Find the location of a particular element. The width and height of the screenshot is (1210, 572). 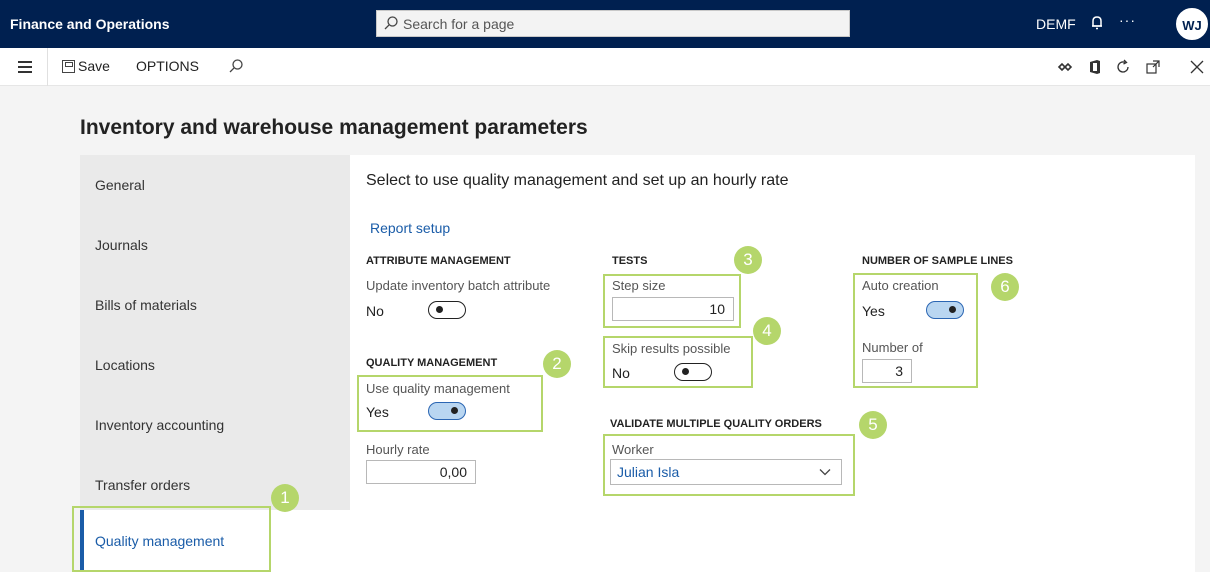

tests-header: TESTS is located at coordinates (630, 261).